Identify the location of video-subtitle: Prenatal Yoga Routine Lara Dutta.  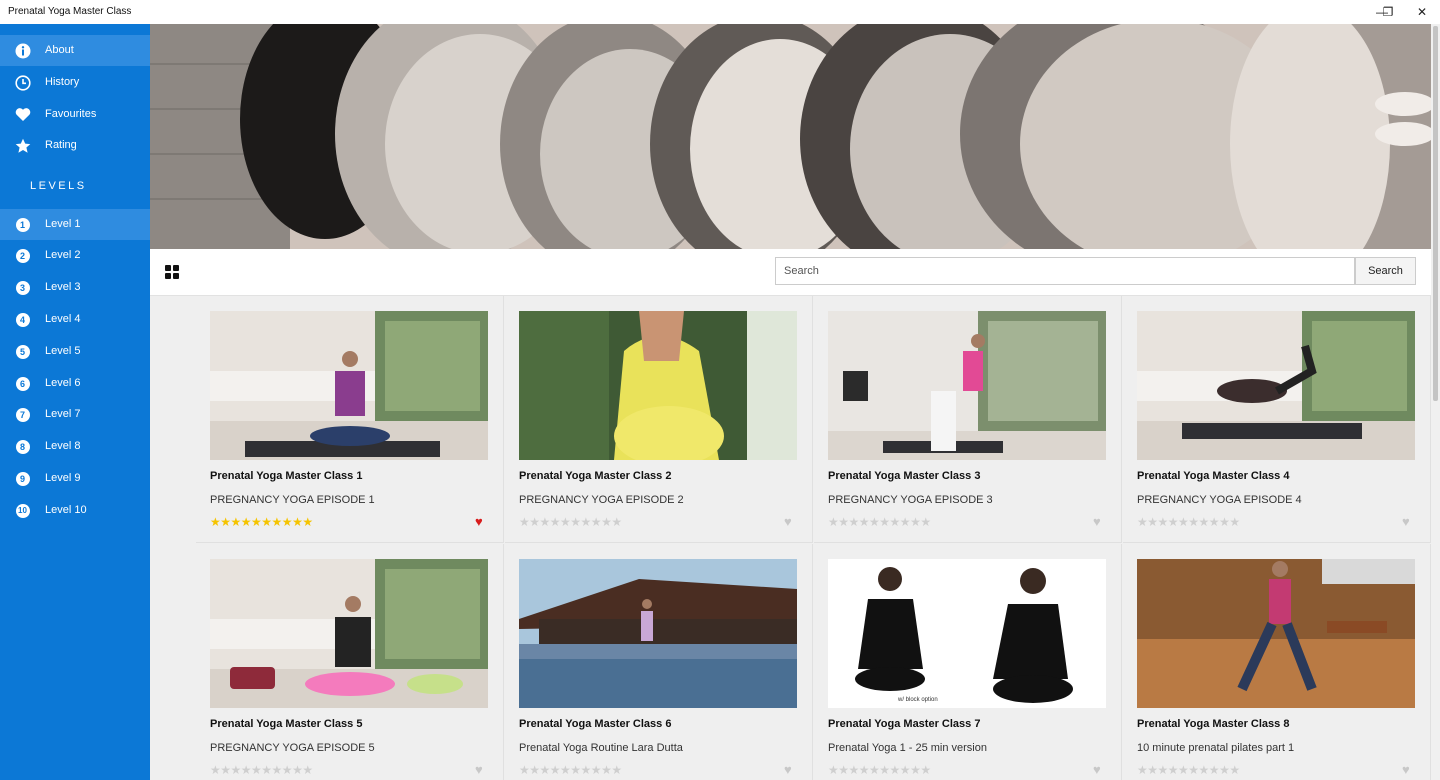
(601, 748).